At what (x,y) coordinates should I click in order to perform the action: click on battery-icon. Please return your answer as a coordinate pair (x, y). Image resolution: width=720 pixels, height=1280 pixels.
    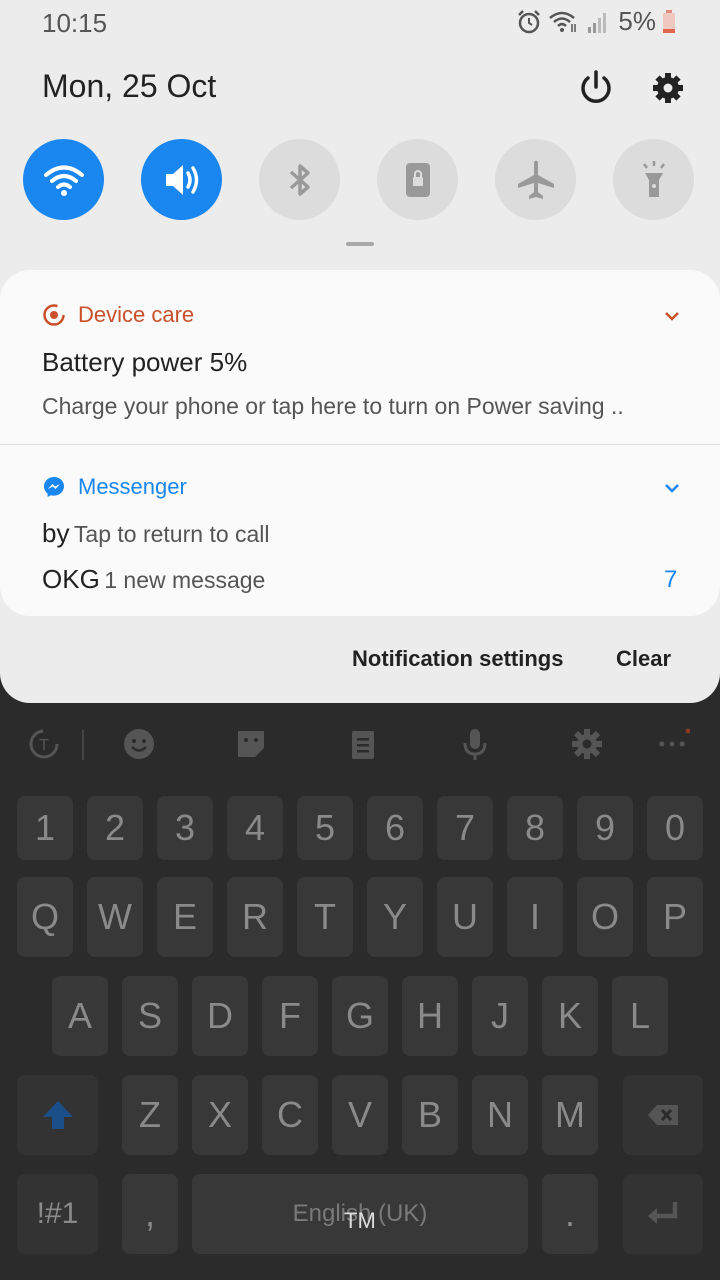
    Looking at the image, I should click on (669, 21).